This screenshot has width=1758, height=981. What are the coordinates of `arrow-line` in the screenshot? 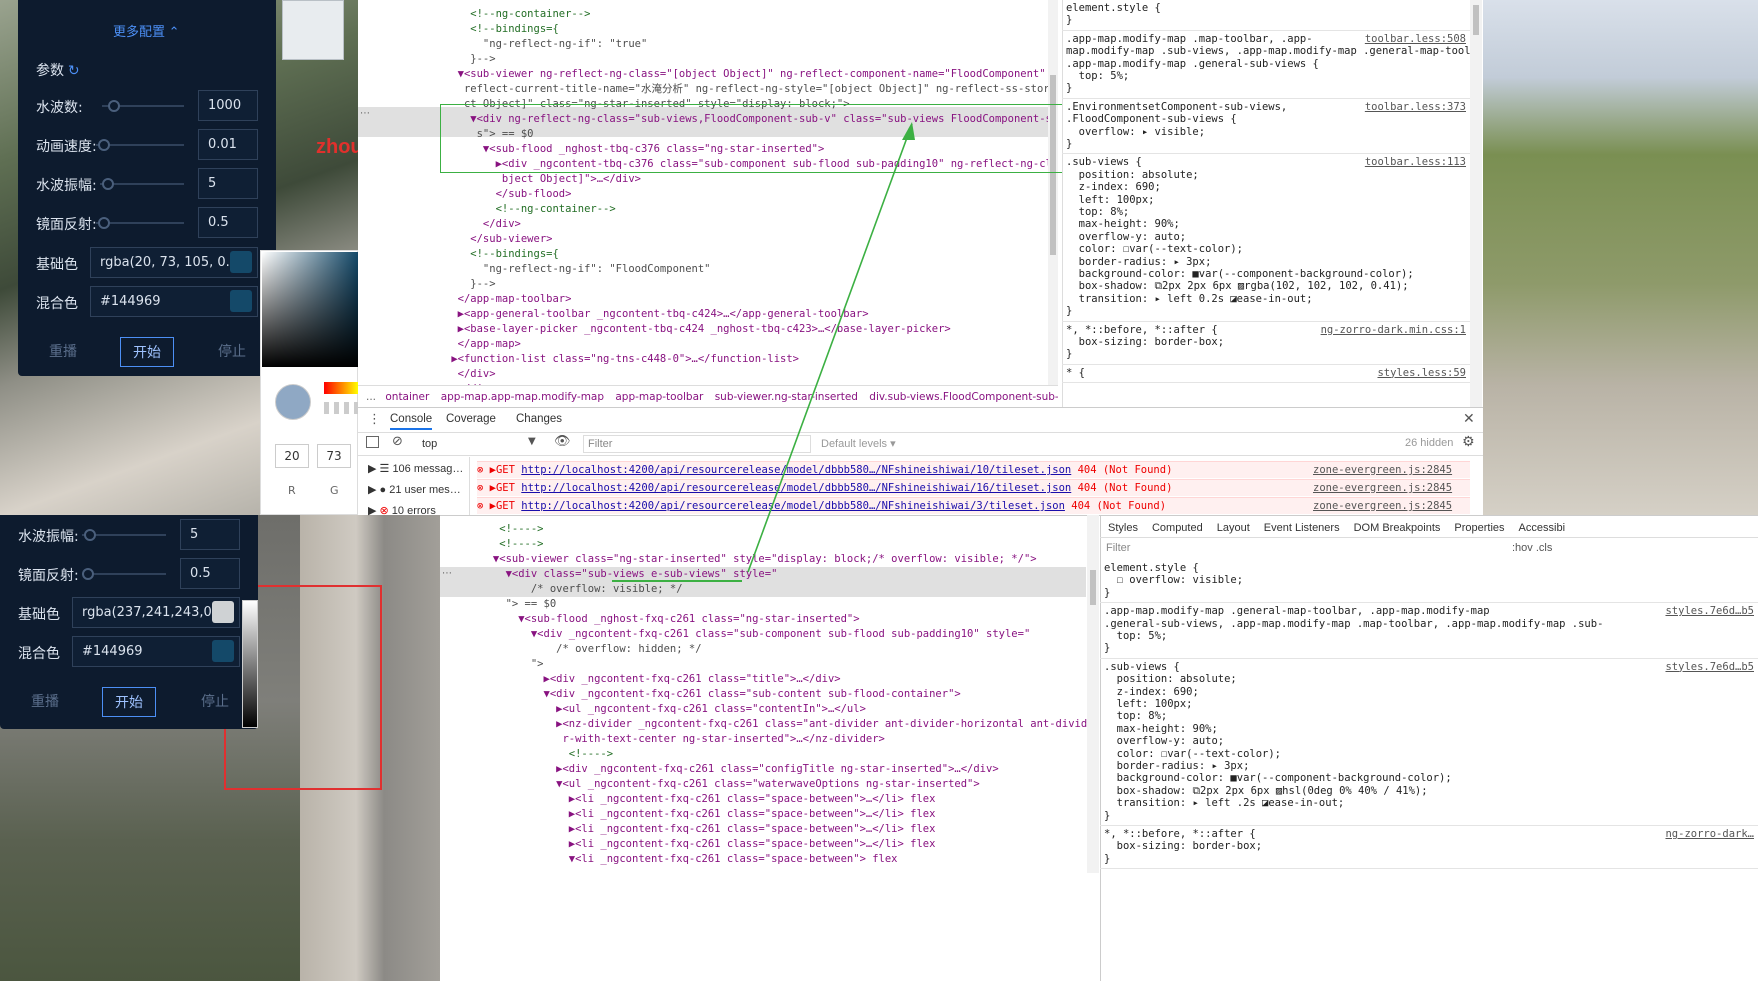 It's located at (830, 348).